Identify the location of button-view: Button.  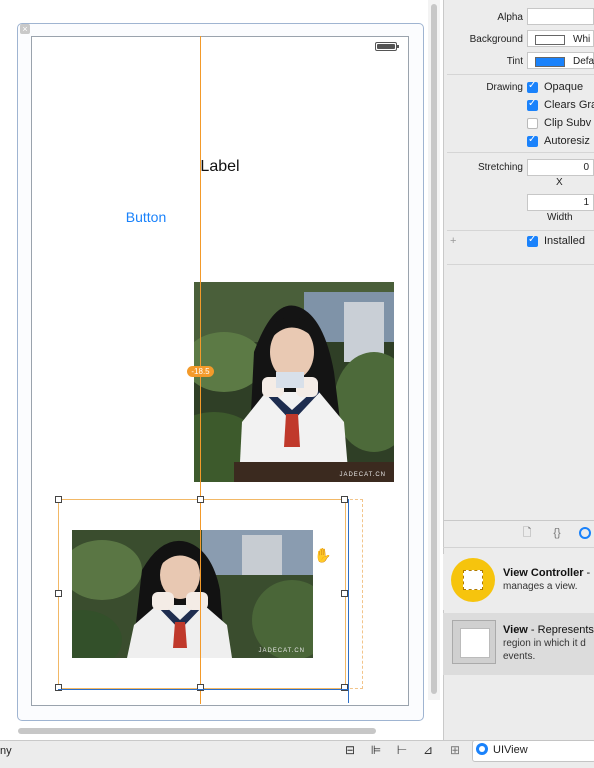
(146, 217).